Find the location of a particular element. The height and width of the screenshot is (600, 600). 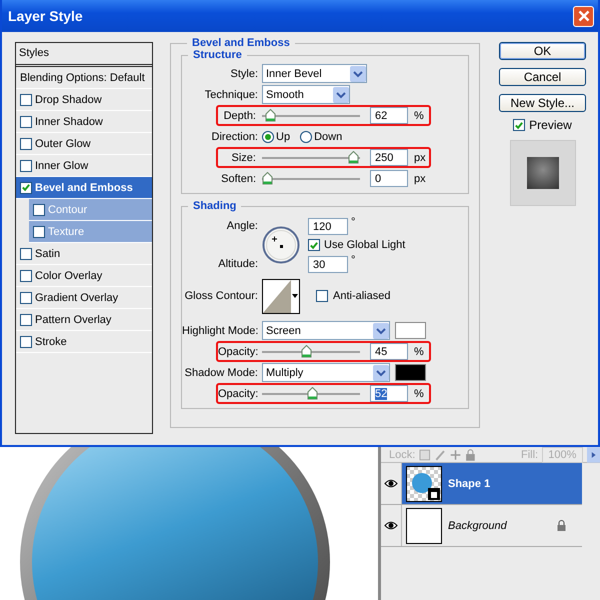

field-label: Highlight Mode: is located at coordinates (220, 330).